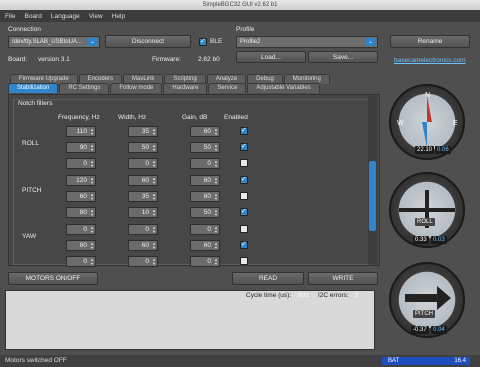 Image resolution: width=480 pixels, height=367 pixels. I want to click on motors-toggle-button: MOTORS ON/OFF, so click(53, 278).